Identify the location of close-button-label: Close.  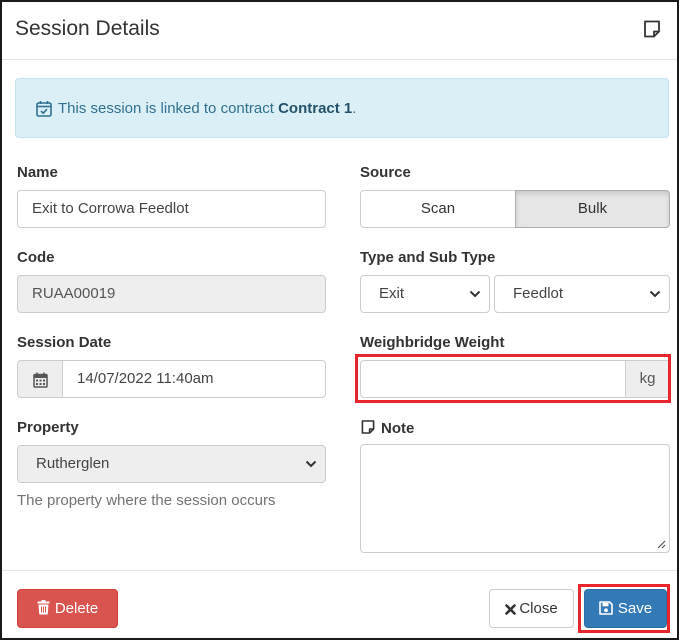
(538, 608).